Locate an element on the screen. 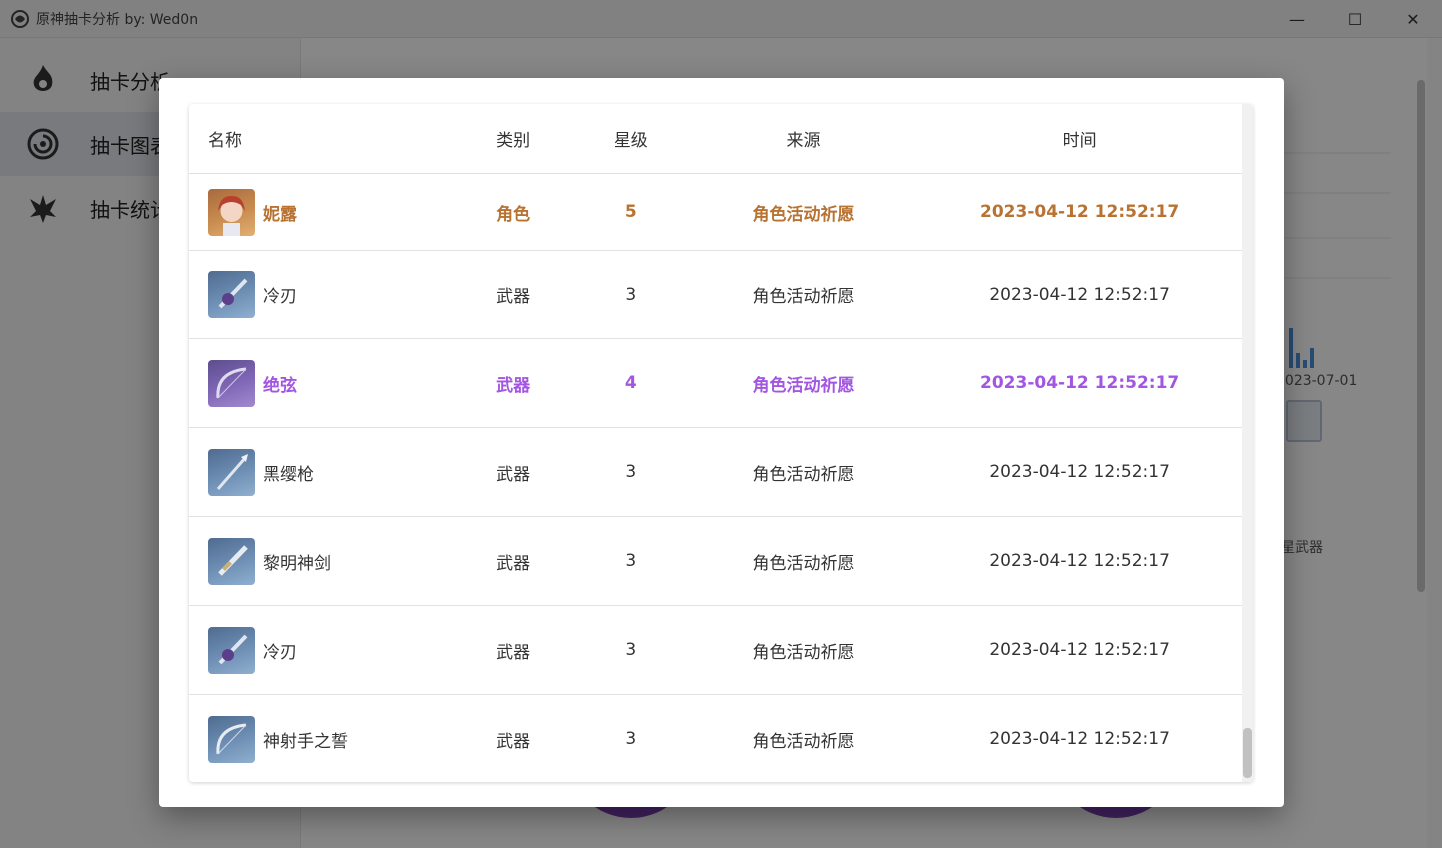  item-name: 神射手之誓 is located at coordinates (305, 741).